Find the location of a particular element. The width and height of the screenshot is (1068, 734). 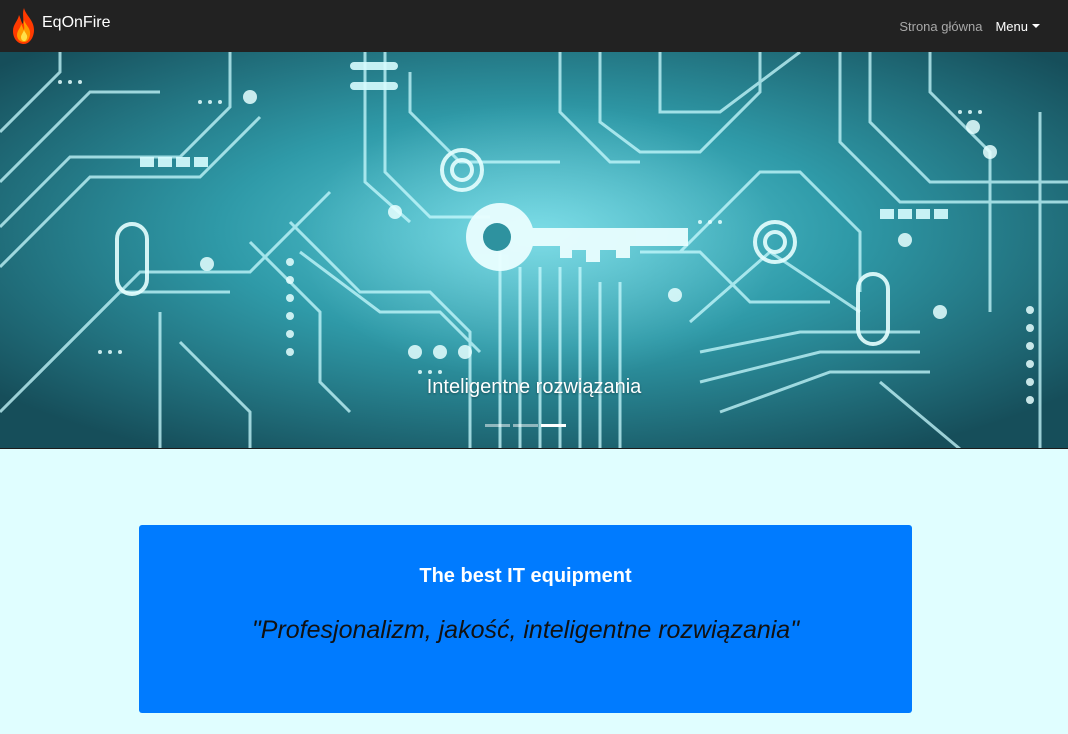

carousel-indicators is located at coordinates (525, 425).